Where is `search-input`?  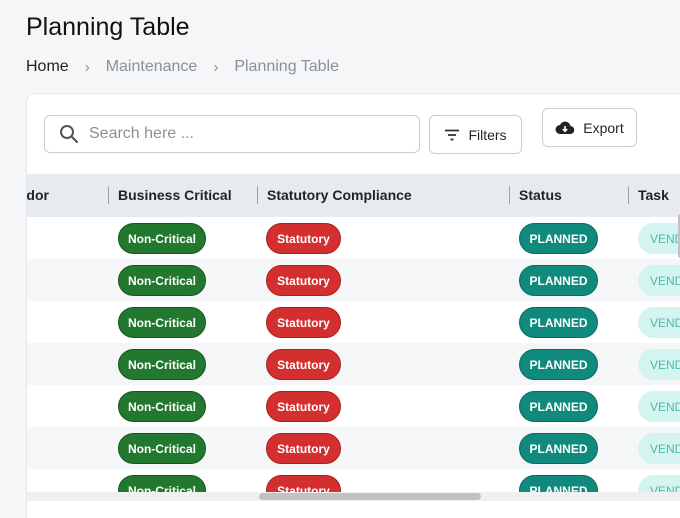
search-input is located at coordinates (239, 134).